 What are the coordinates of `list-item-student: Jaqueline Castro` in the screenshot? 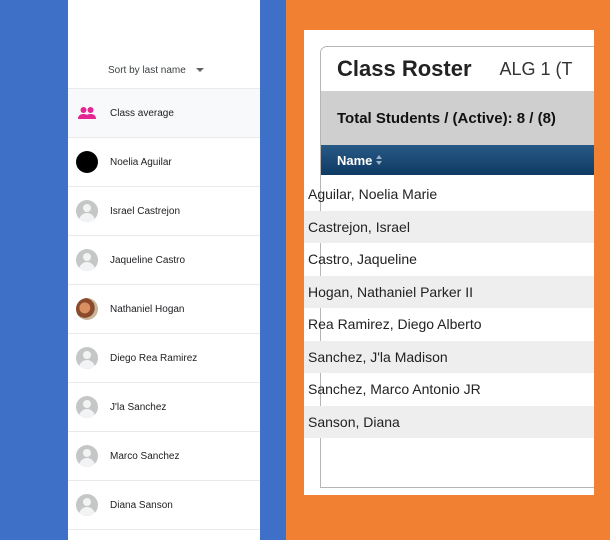 It's located at (164, 259).